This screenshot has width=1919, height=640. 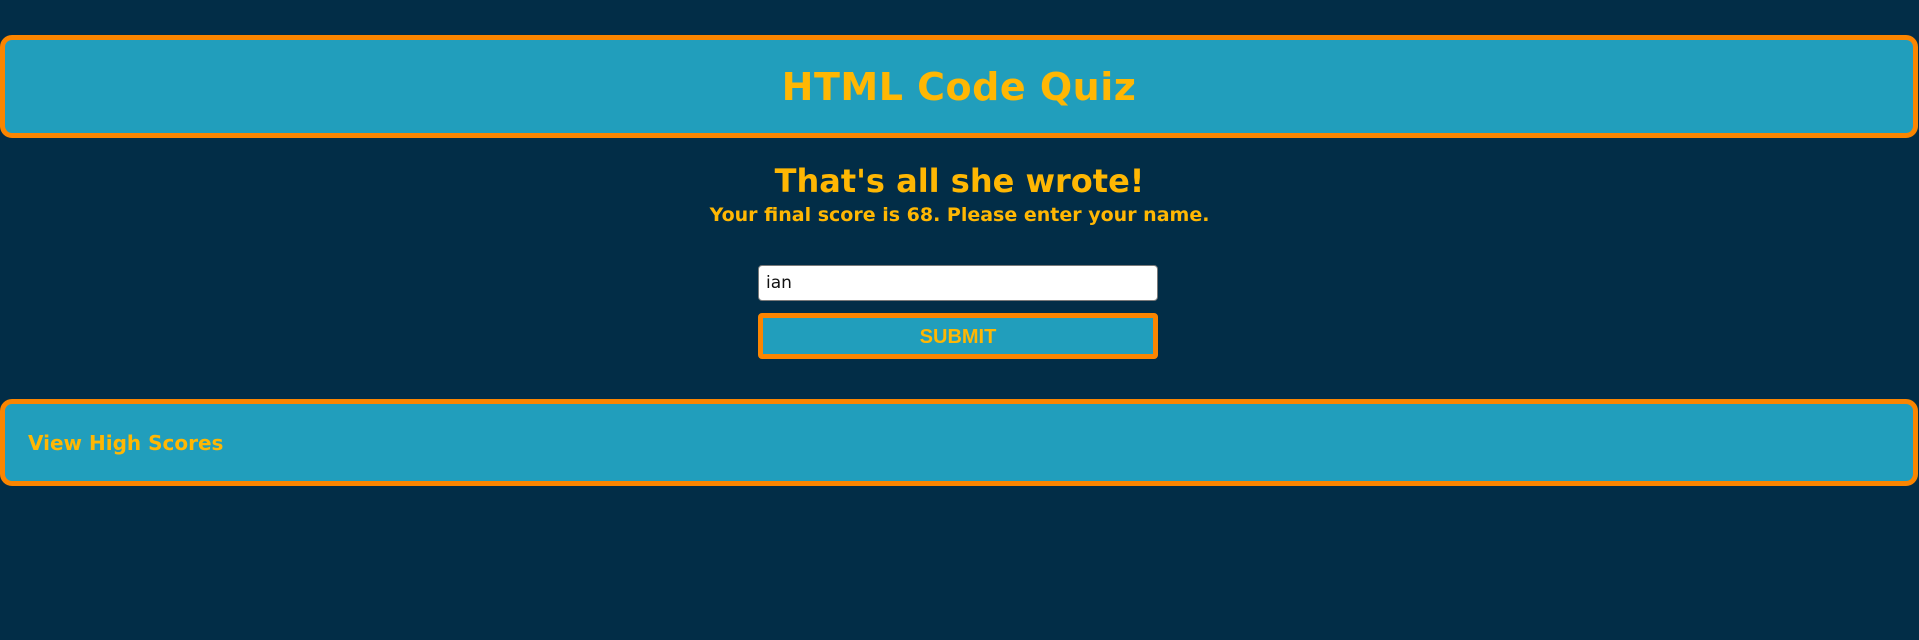 I want to click on score-form: SUBMIT, so click(x=958, y=312).